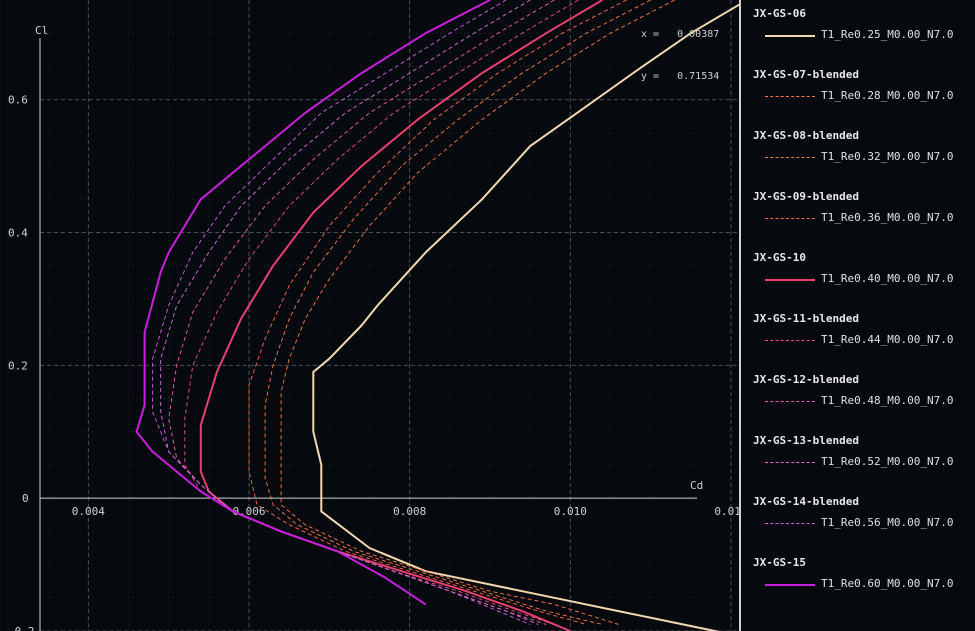 This screenshot has height=631, width=975. Describe the element at coordinates (779, 257) in the screenshot. I see `legend-entry-name: JX-GS-10` at that location.